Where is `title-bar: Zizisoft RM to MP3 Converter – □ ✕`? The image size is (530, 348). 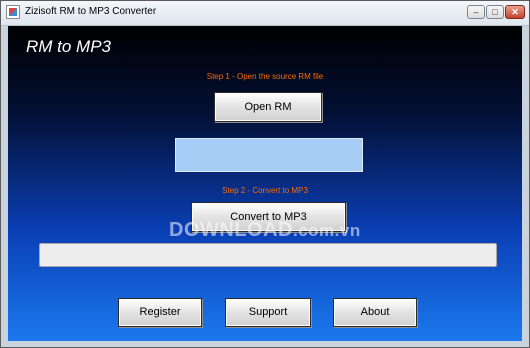
title-bar: Zizisoft RM to MP3 Converter – □ ✕ is located at coordinates (265, 13).